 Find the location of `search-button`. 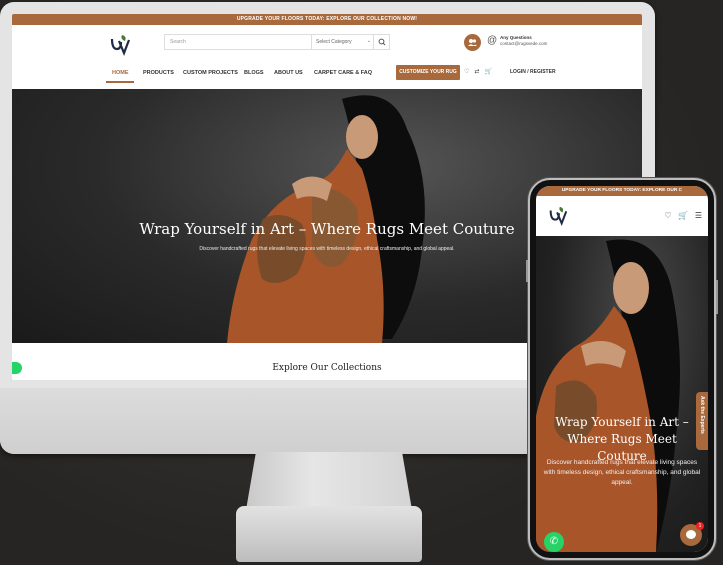

search-button is located at coordinates (381, 42).